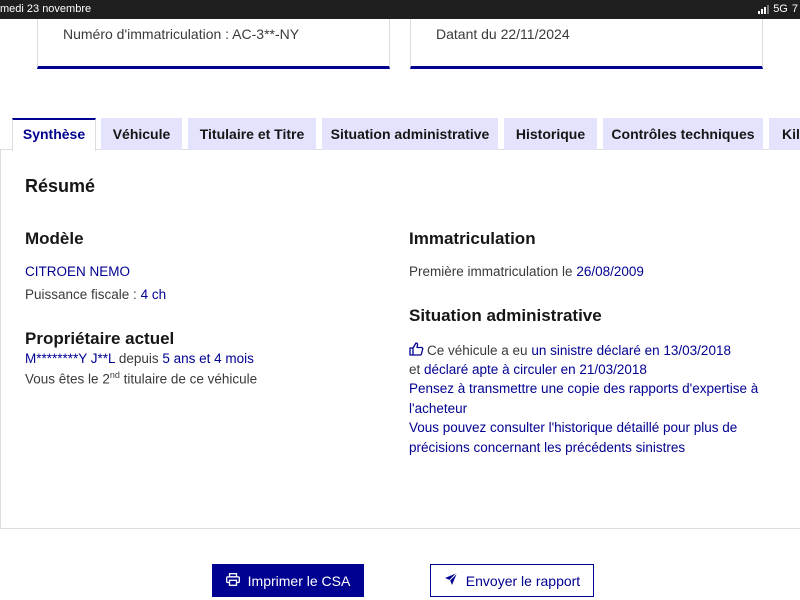 This screenshot has height=600, width=800. I want to click on apte-line: et déclaré apte à circuler en 21/03/2018, so click(528, 369).